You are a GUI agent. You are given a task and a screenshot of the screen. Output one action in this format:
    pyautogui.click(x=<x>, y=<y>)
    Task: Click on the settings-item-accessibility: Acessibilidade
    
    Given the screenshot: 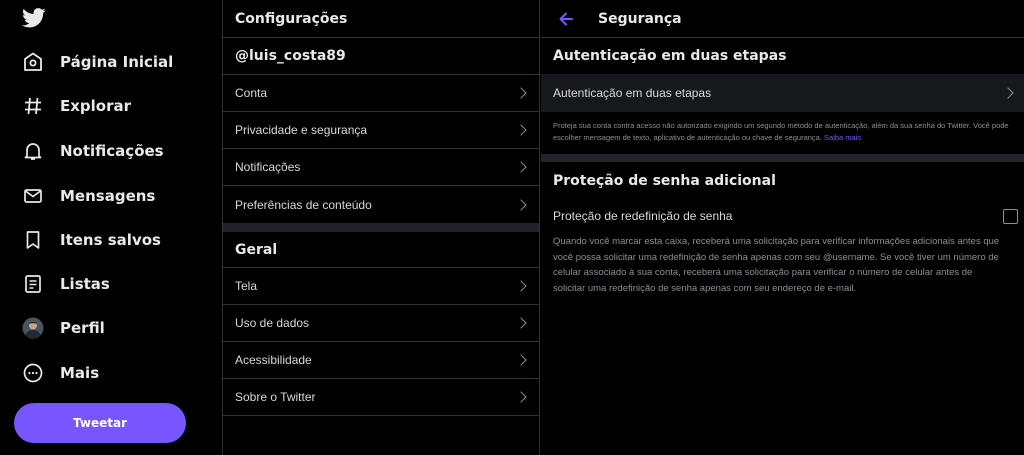 What is the action you would take?
    pyautogui.click(x=381, y=360)
    